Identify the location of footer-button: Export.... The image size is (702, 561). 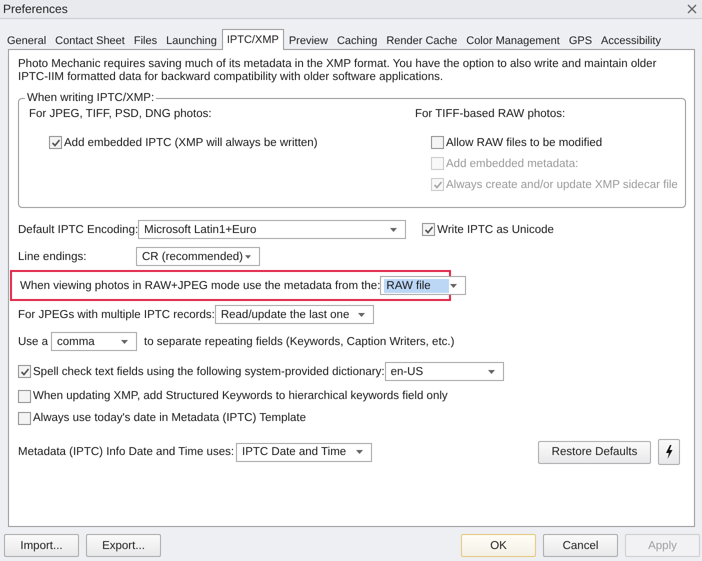
(123, 545).